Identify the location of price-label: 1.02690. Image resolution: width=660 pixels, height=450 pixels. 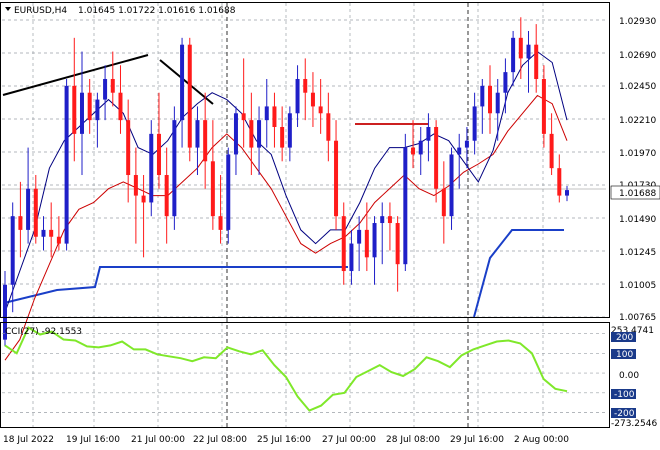
(637, 56).